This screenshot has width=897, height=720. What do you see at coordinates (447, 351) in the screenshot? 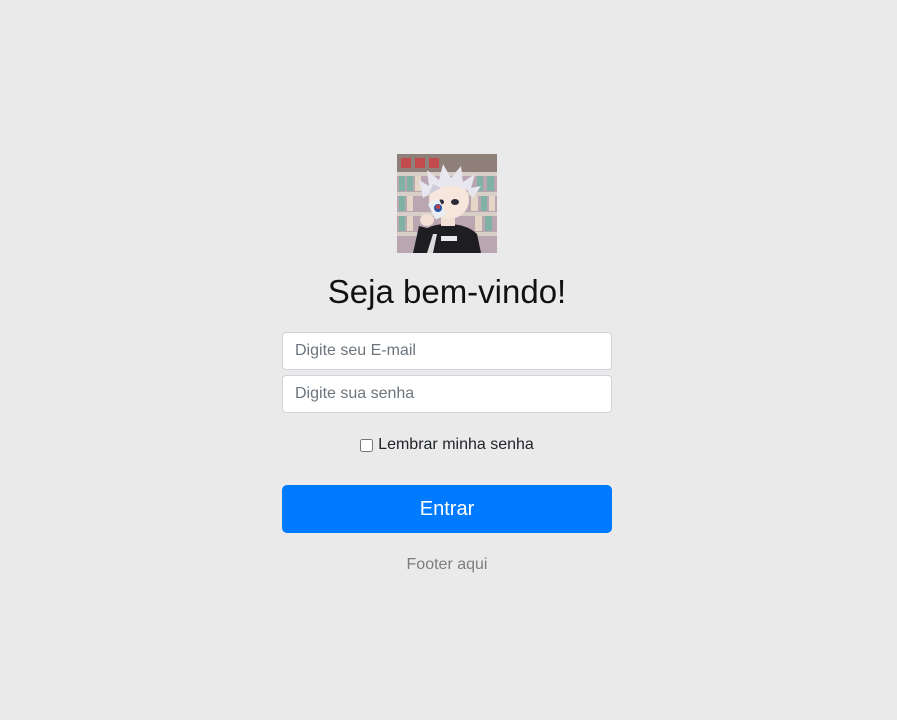
I see `email-input` at bounding box center [447, 351].